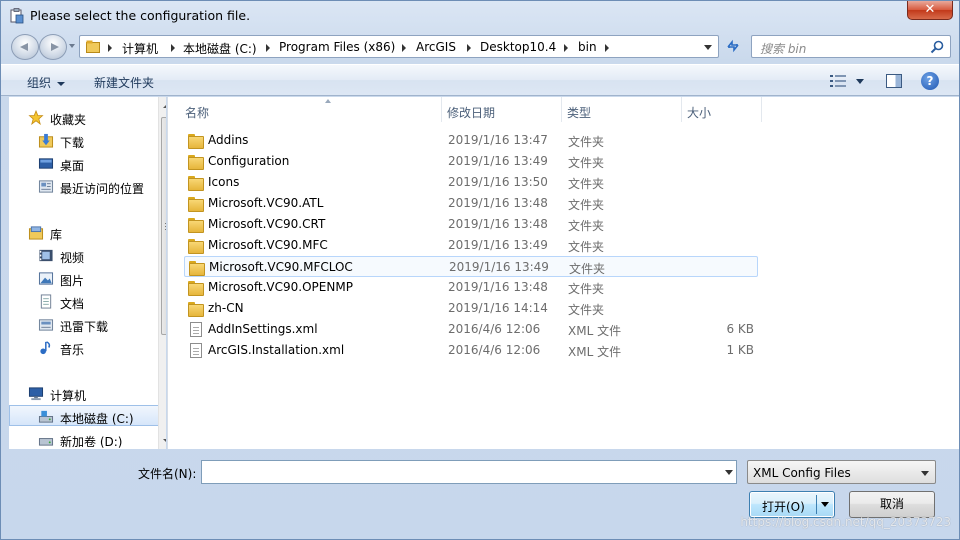 The height and width of the screenshot is (540, 960). I want to click on close-button: ✕, so click(930, 10).